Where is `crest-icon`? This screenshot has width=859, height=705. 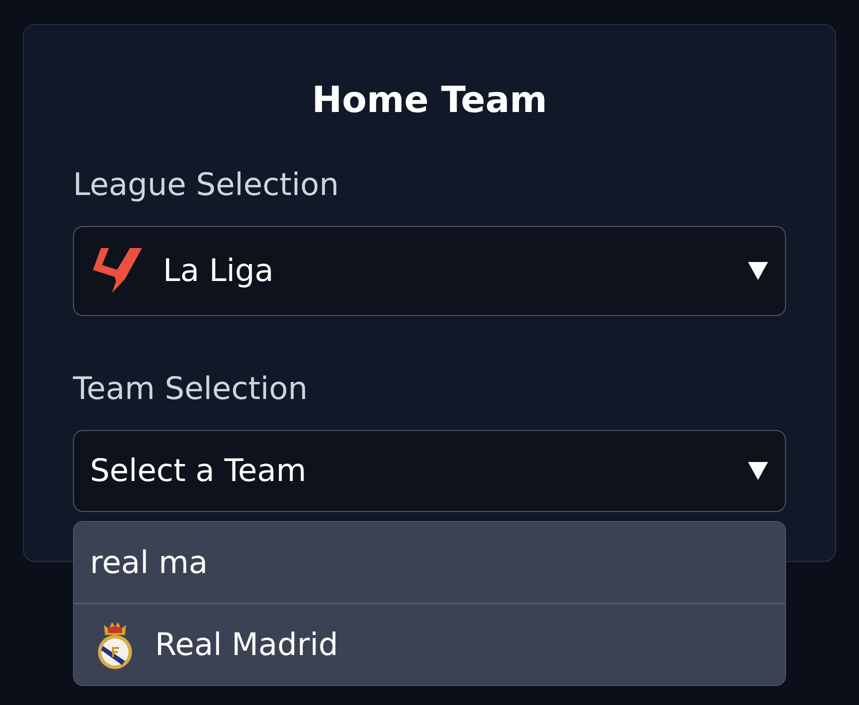
crest-icon is located at coordinates (115, 645).